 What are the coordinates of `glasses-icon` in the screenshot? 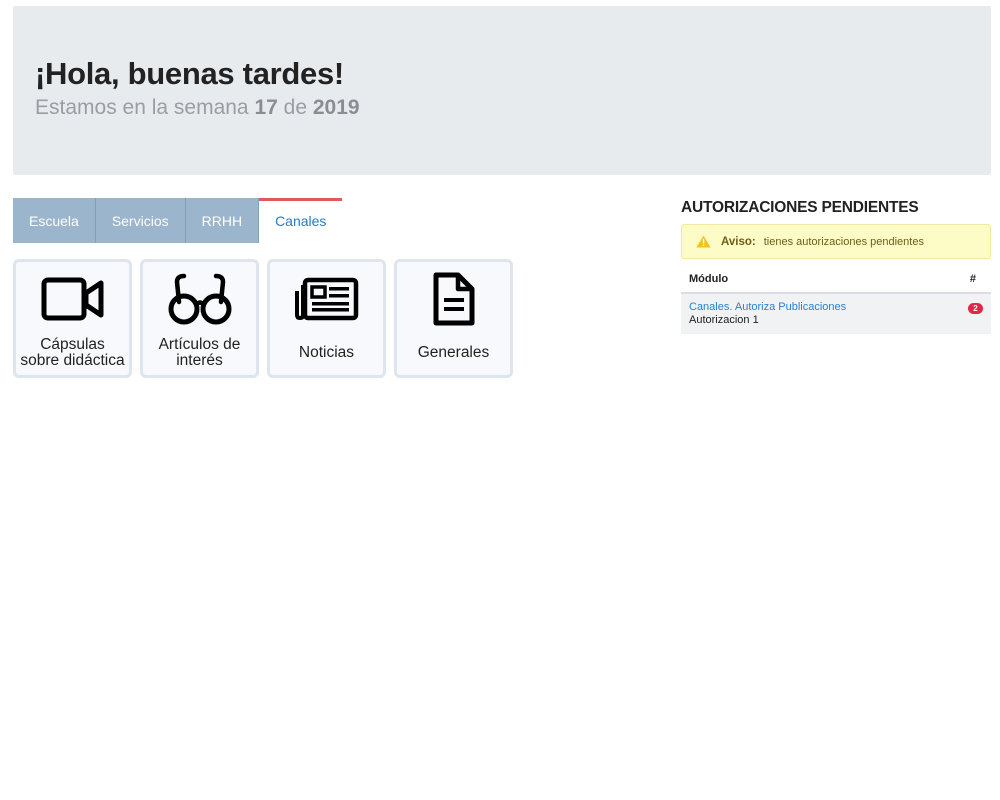 It's located at (199, 299).